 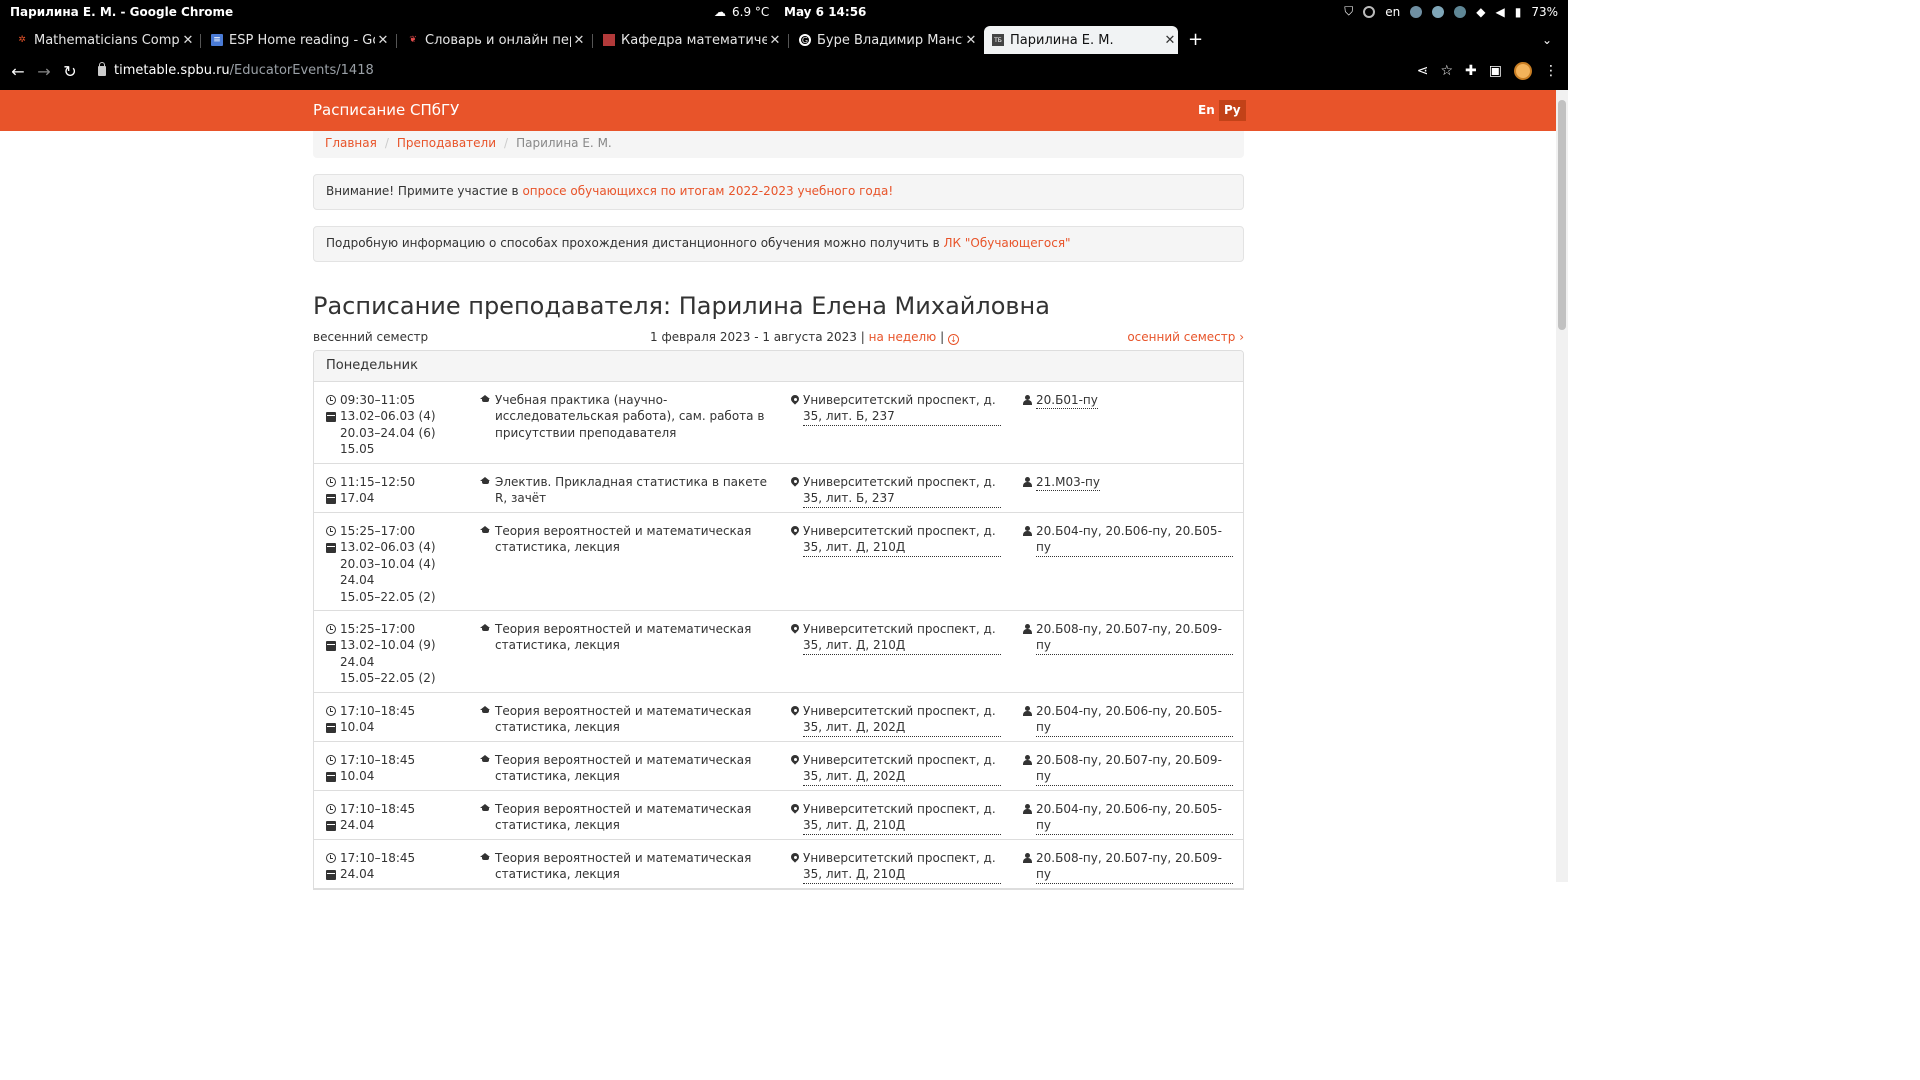 I want to click on event-date: 10.04, so click(x=357, y=727).